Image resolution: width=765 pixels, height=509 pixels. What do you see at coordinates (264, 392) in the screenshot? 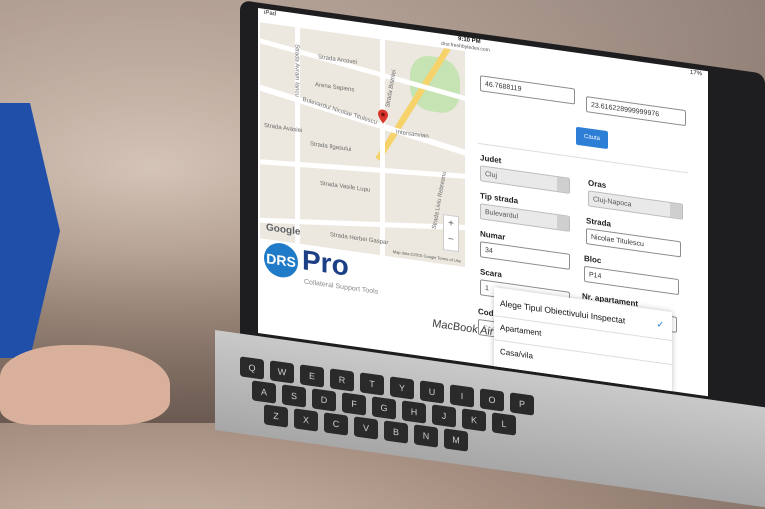
I see `keyboard-key: A` at bounding box center [264, 392].